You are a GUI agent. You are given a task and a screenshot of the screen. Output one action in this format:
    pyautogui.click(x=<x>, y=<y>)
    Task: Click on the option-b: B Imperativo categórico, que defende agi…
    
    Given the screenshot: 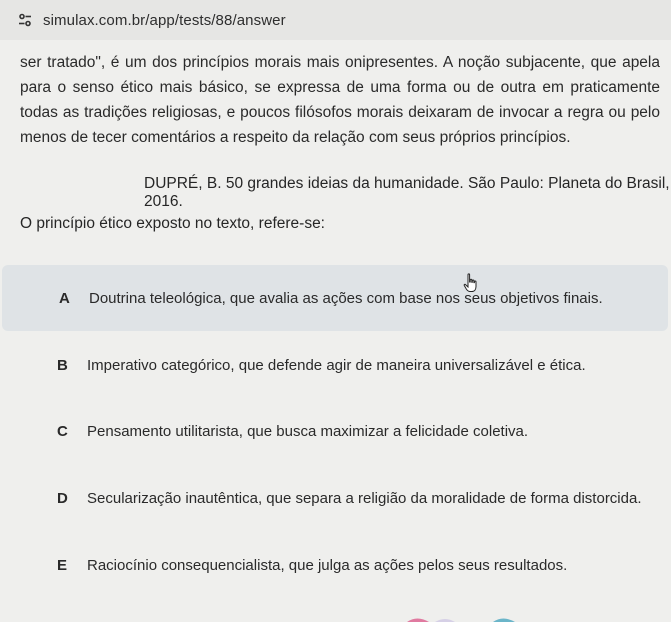 What is the action you would take?
    pyautogui.click(x=334, y=365)
    